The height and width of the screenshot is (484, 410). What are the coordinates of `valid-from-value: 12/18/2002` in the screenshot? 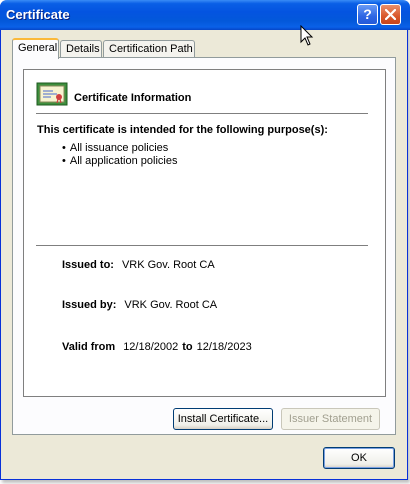 It's located at (151, 347).